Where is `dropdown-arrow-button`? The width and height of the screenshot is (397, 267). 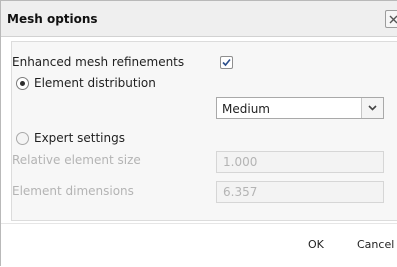
dropdown-arrow-button is located at coordinates (372, 108).